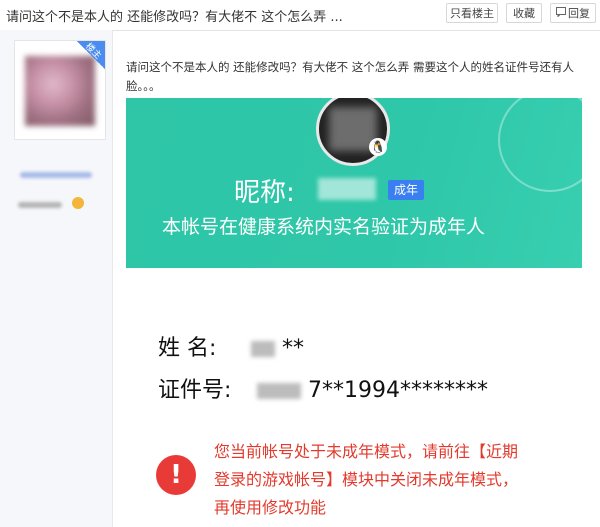  Describe the element at coordinates (56, 175) in the screenshot. I see `username-blurred` at that location.